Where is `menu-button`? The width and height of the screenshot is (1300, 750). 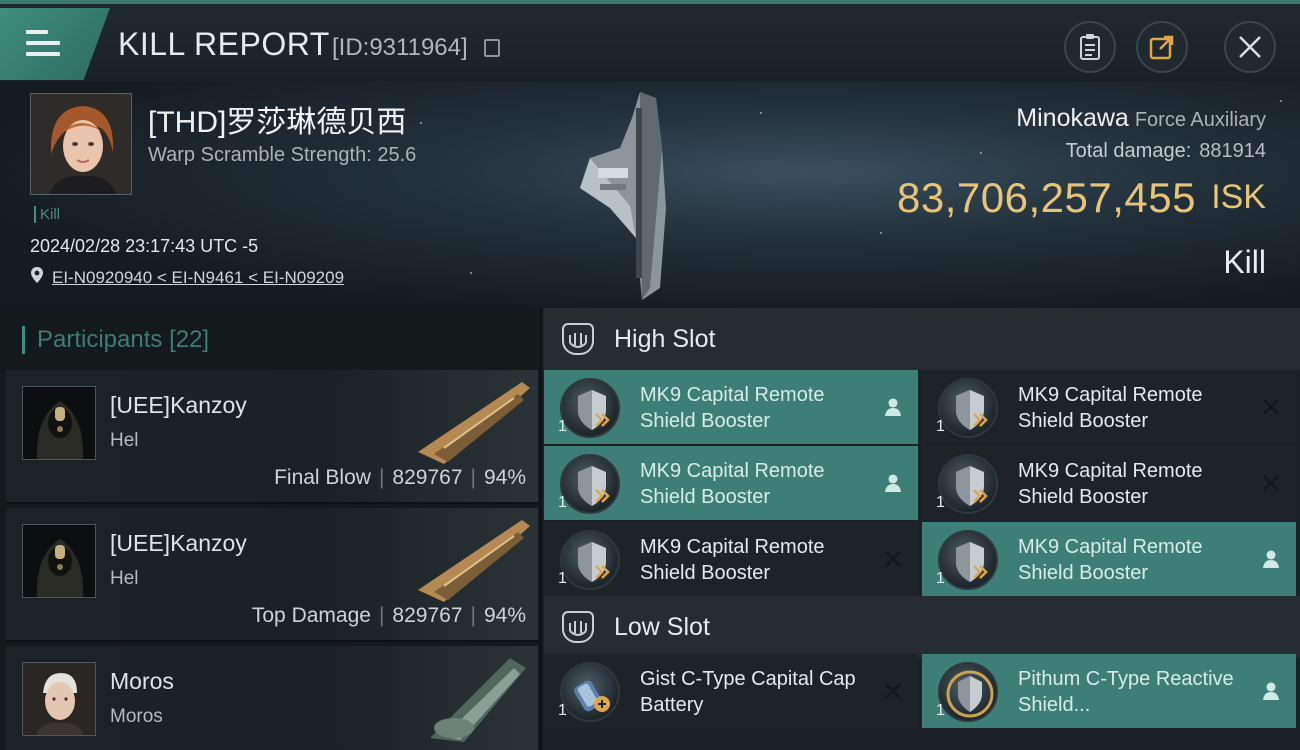 menu-button is located at coordinates (55, 44).